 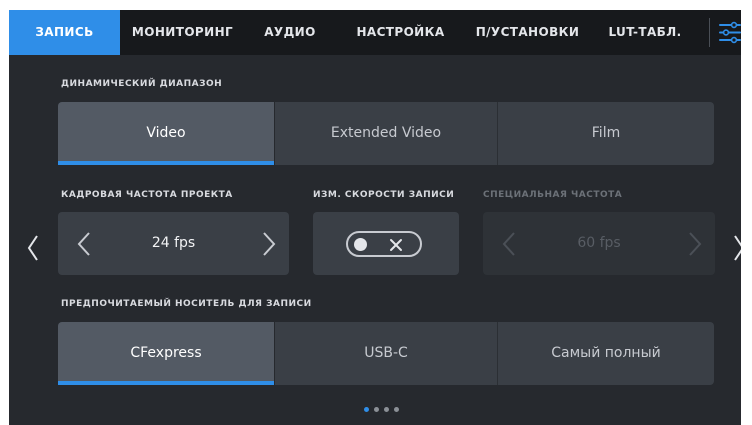 I want to click on close-icon, so click(x=396, y=245).